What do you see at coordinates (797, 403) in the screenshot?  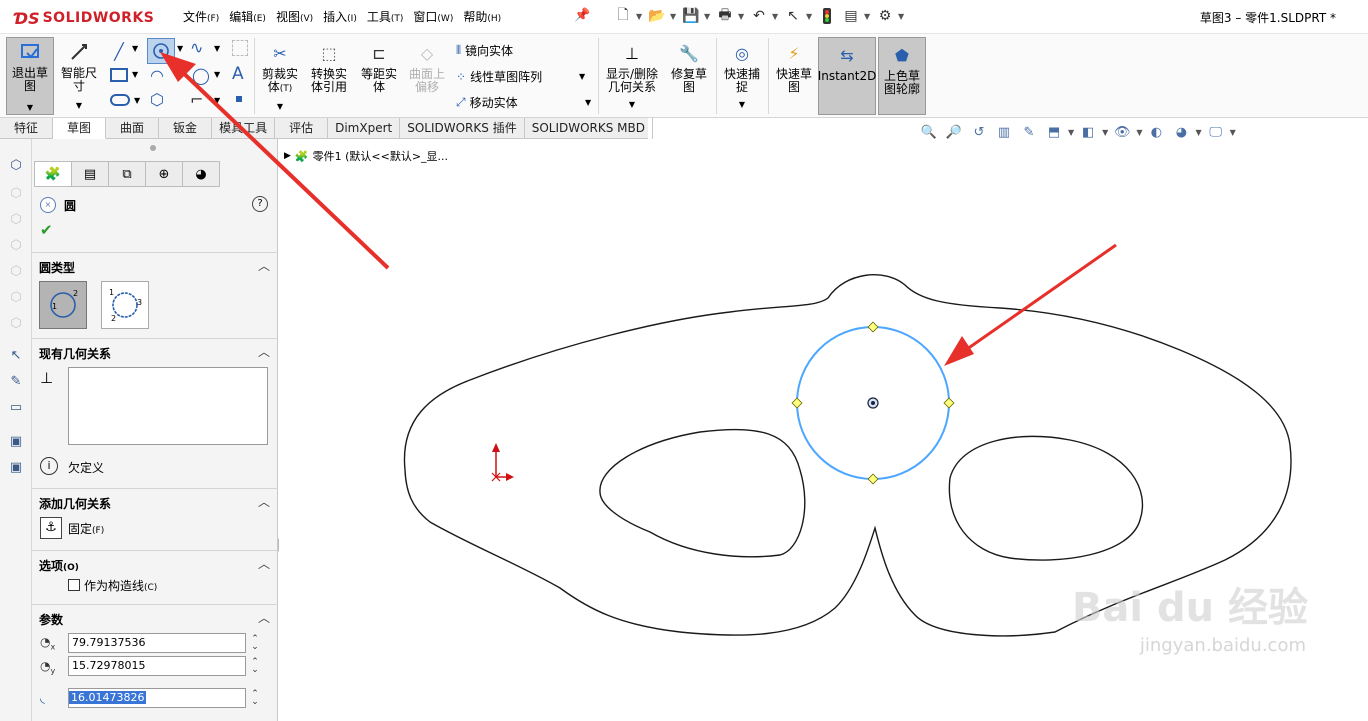 I see `circle-quadrant-left` at bounding box center [797, 403].